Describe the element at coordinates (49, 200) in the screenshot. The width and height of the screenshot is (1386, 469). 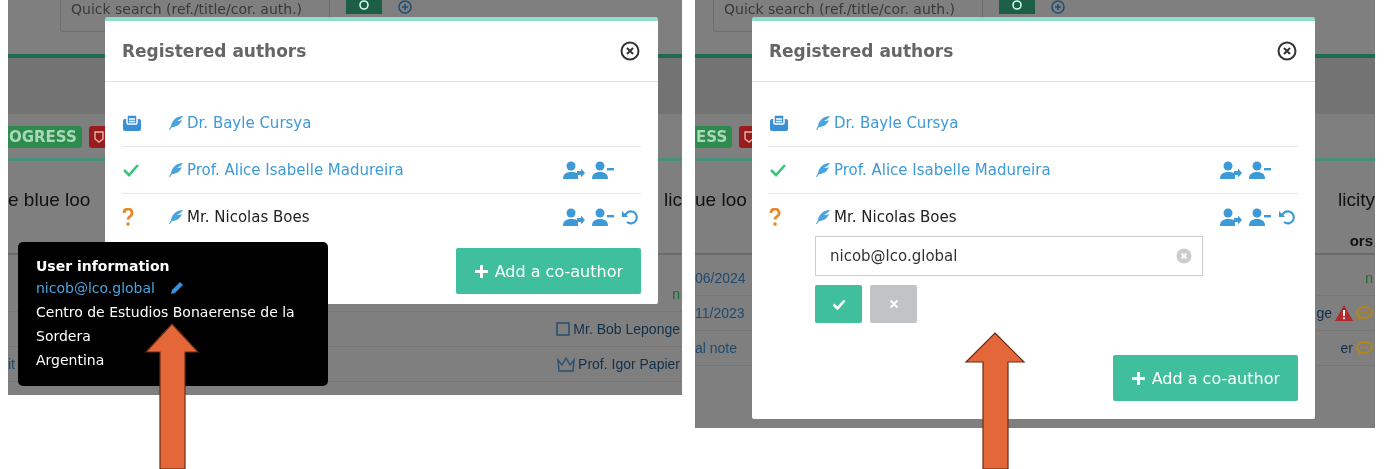
I see `page-heading: e blue loo` at that location.